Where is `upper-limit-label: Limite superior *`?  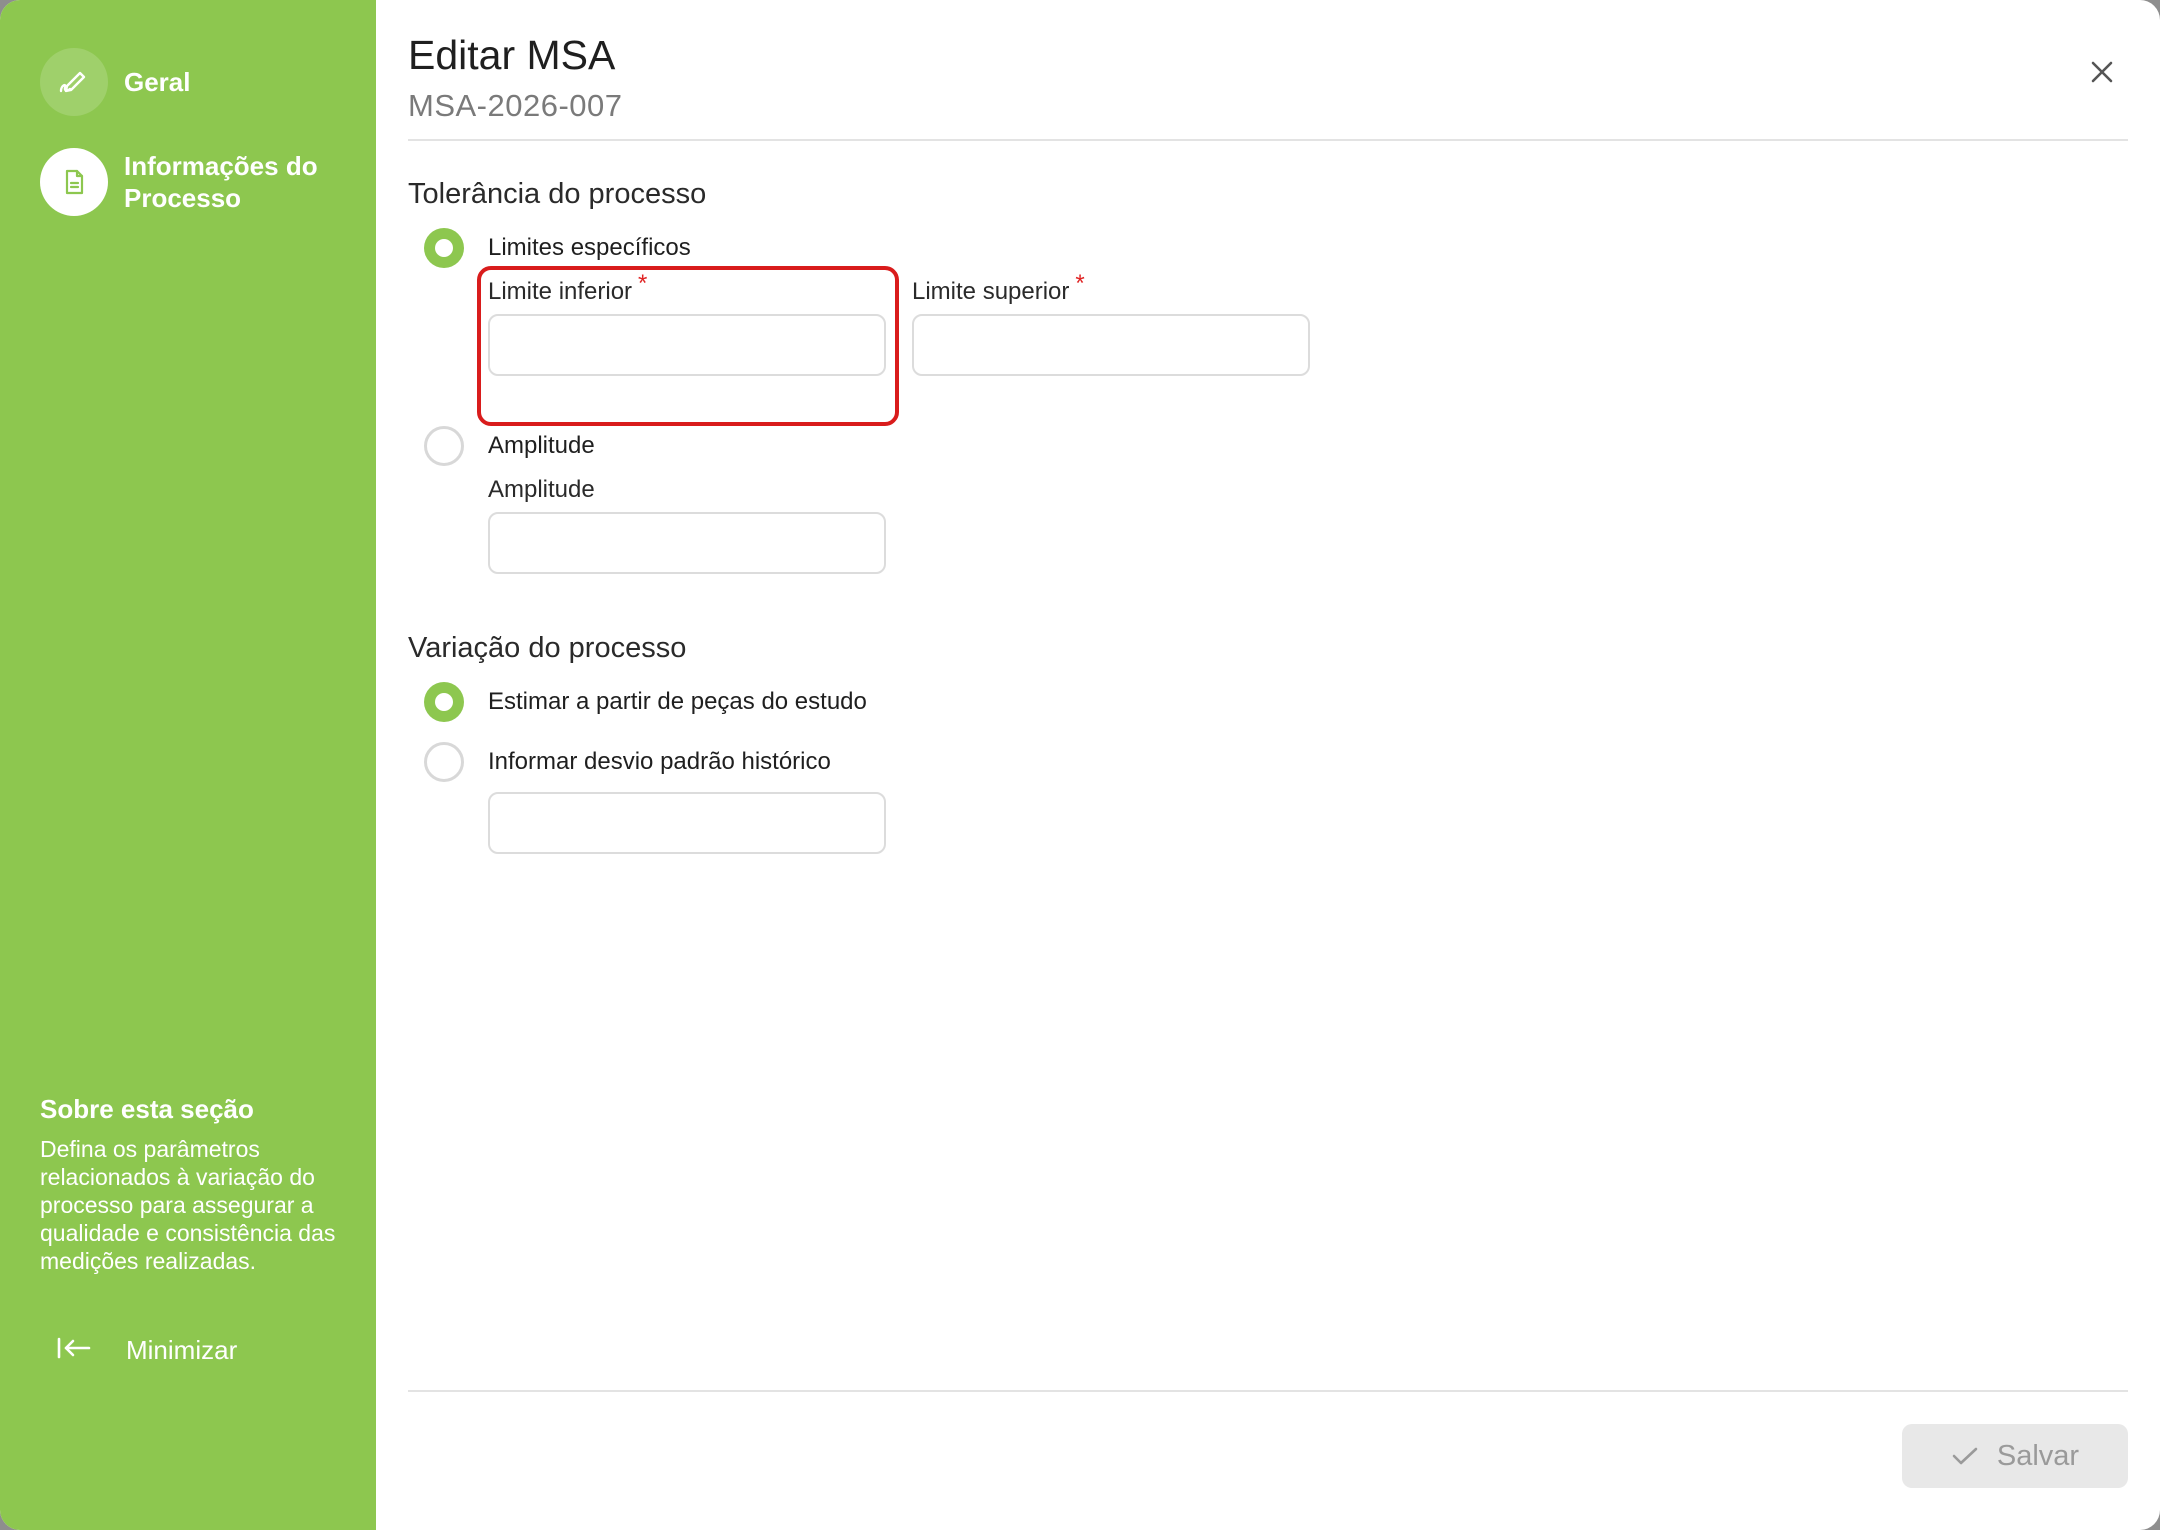 upper-limit-label: Limite superior * is located at coordinates (998, 288).